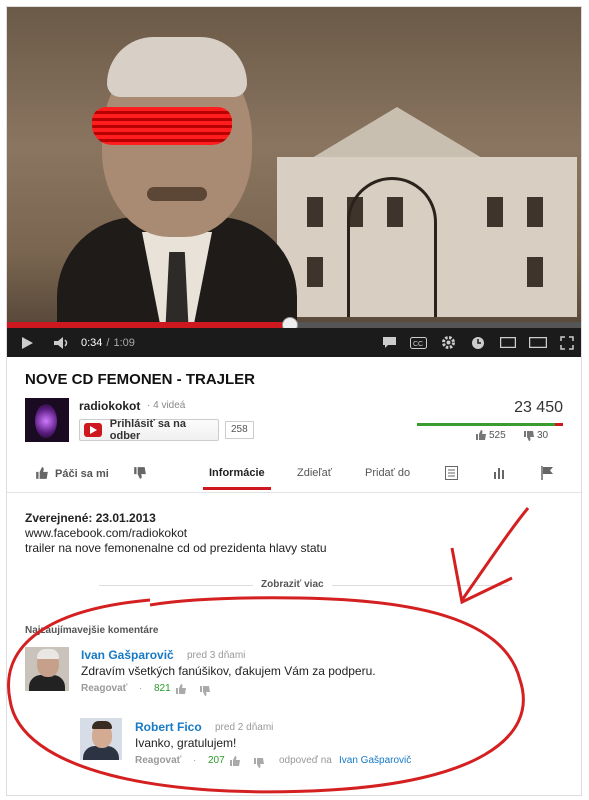 This screenshot has width=589, height=800. I want to click on show-more-button: Zobraziť viac, so click(292, 584).